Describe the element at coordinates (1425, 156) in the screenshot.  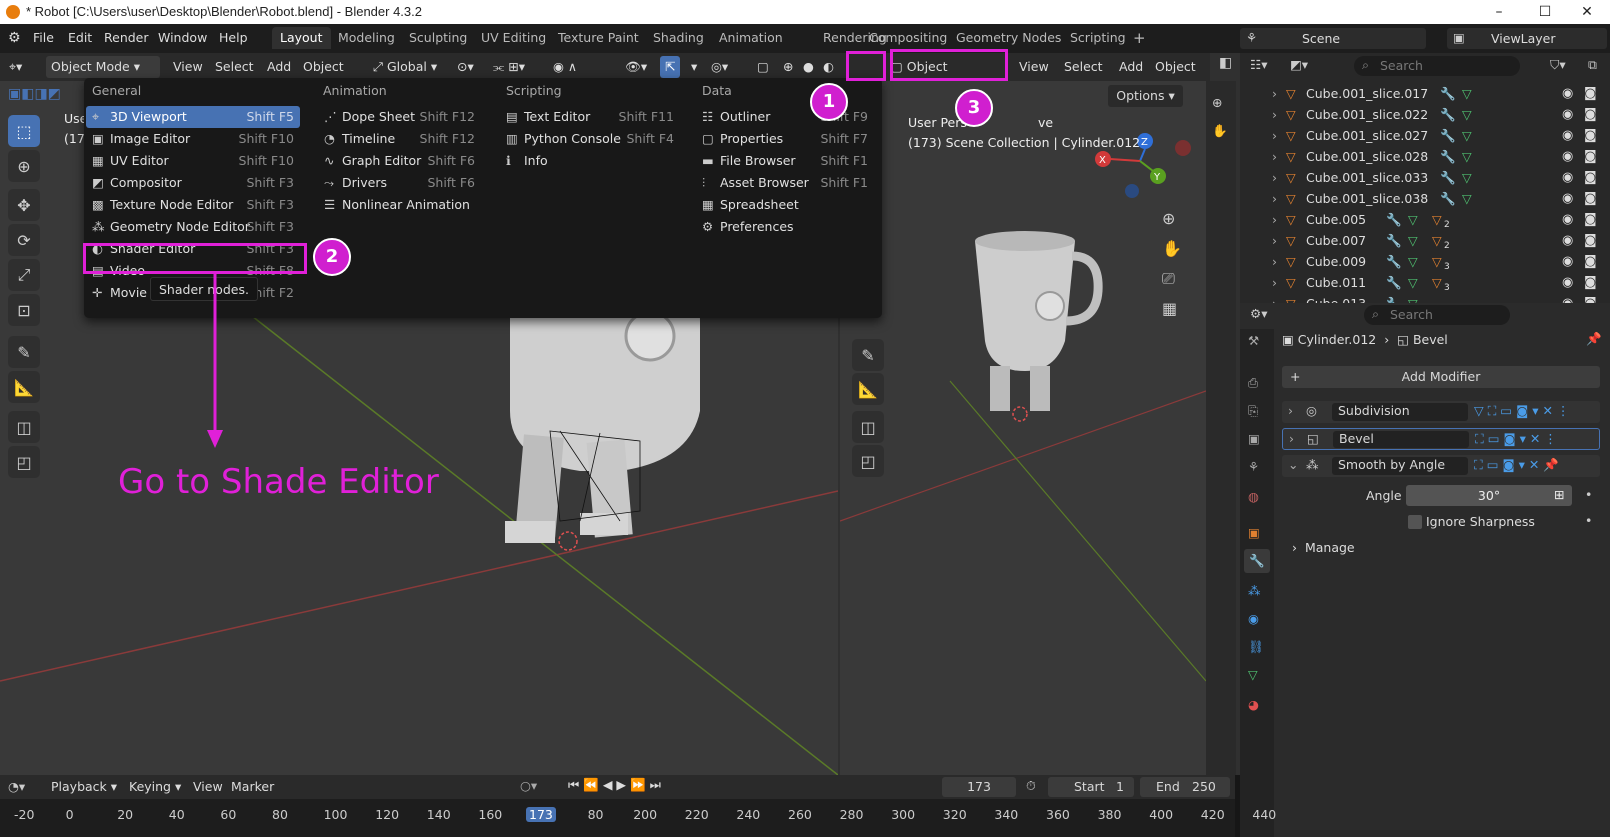
I see `outliner-item: › ▽ Cube.001_slice.028 🔧 ▽ ◉ ◙` at that location.